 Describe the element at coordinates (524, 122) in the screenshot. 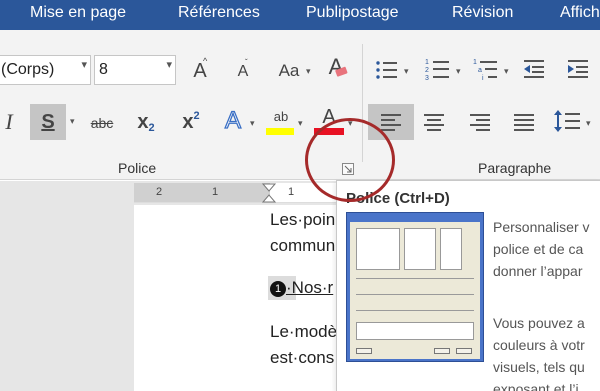

I see `justify-icon` at that location.